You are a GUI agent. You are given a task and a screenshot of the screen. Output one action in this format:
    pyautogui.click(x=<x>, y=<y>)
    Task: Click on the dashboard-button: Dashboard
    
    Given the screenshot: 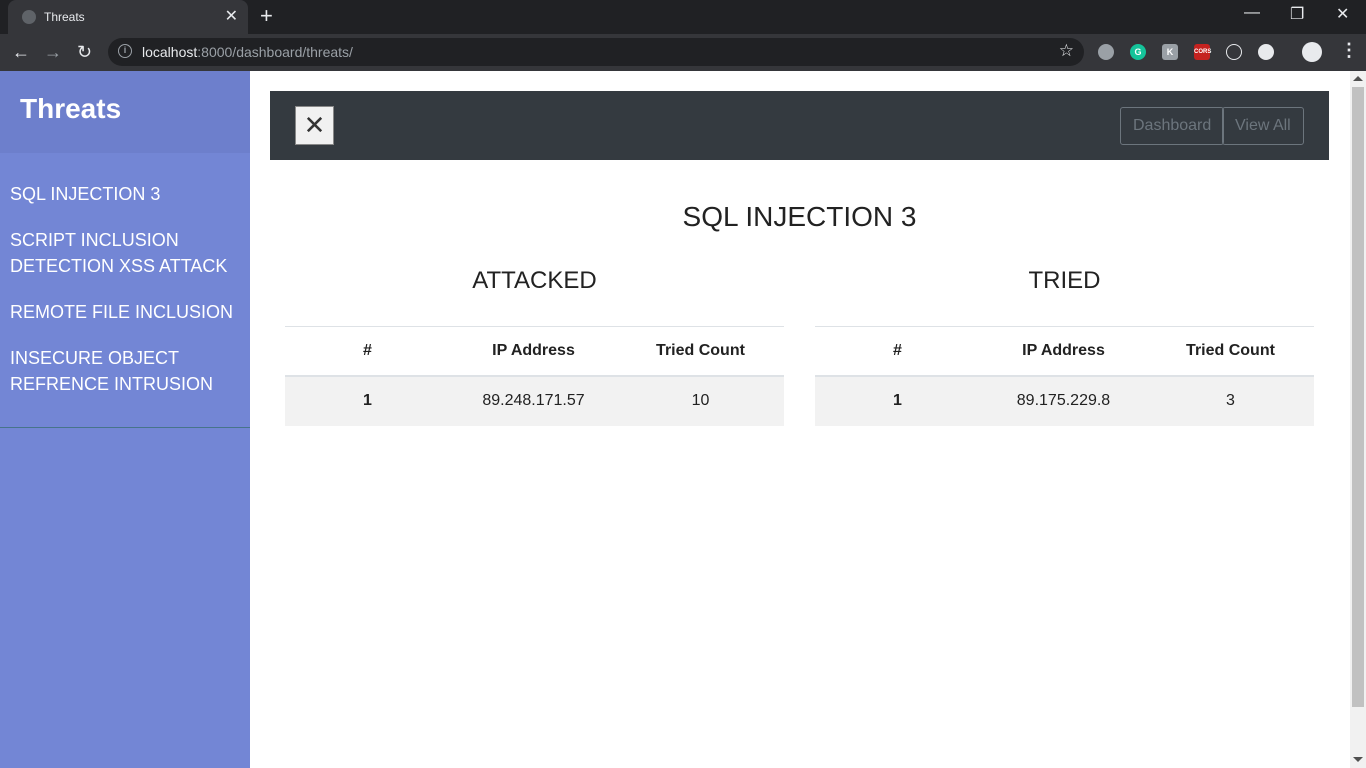 What is the action you would take?
    pyautogui.click(x=1172, y=126)
    